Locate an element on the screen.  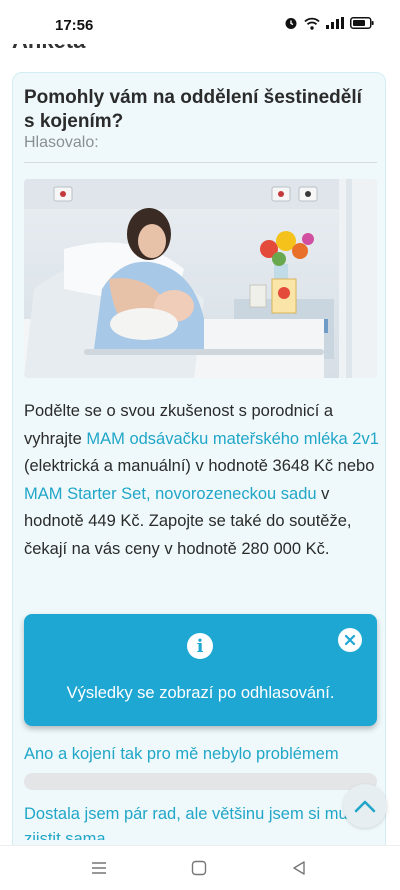
poll-option-bar is located at coordinates (200, 781).